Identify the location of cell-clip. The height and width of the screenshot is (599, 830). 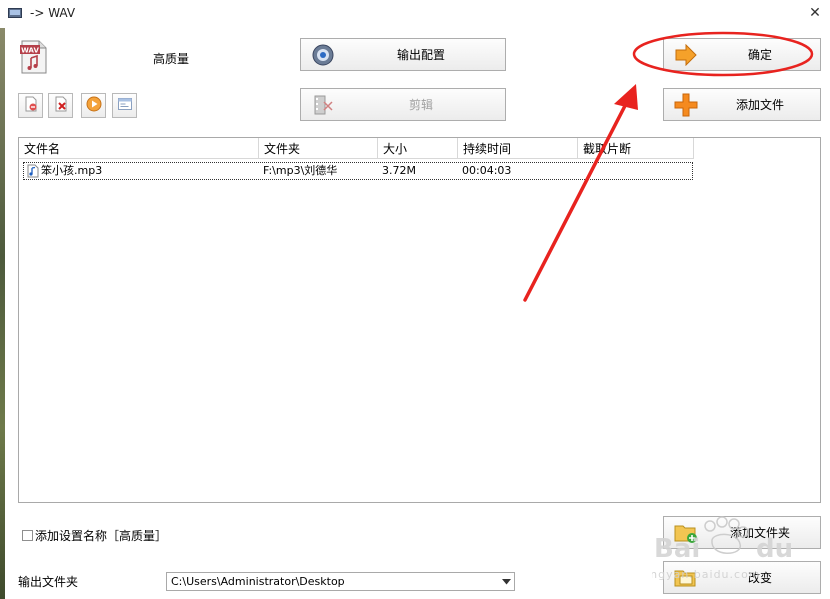
(635, 171).